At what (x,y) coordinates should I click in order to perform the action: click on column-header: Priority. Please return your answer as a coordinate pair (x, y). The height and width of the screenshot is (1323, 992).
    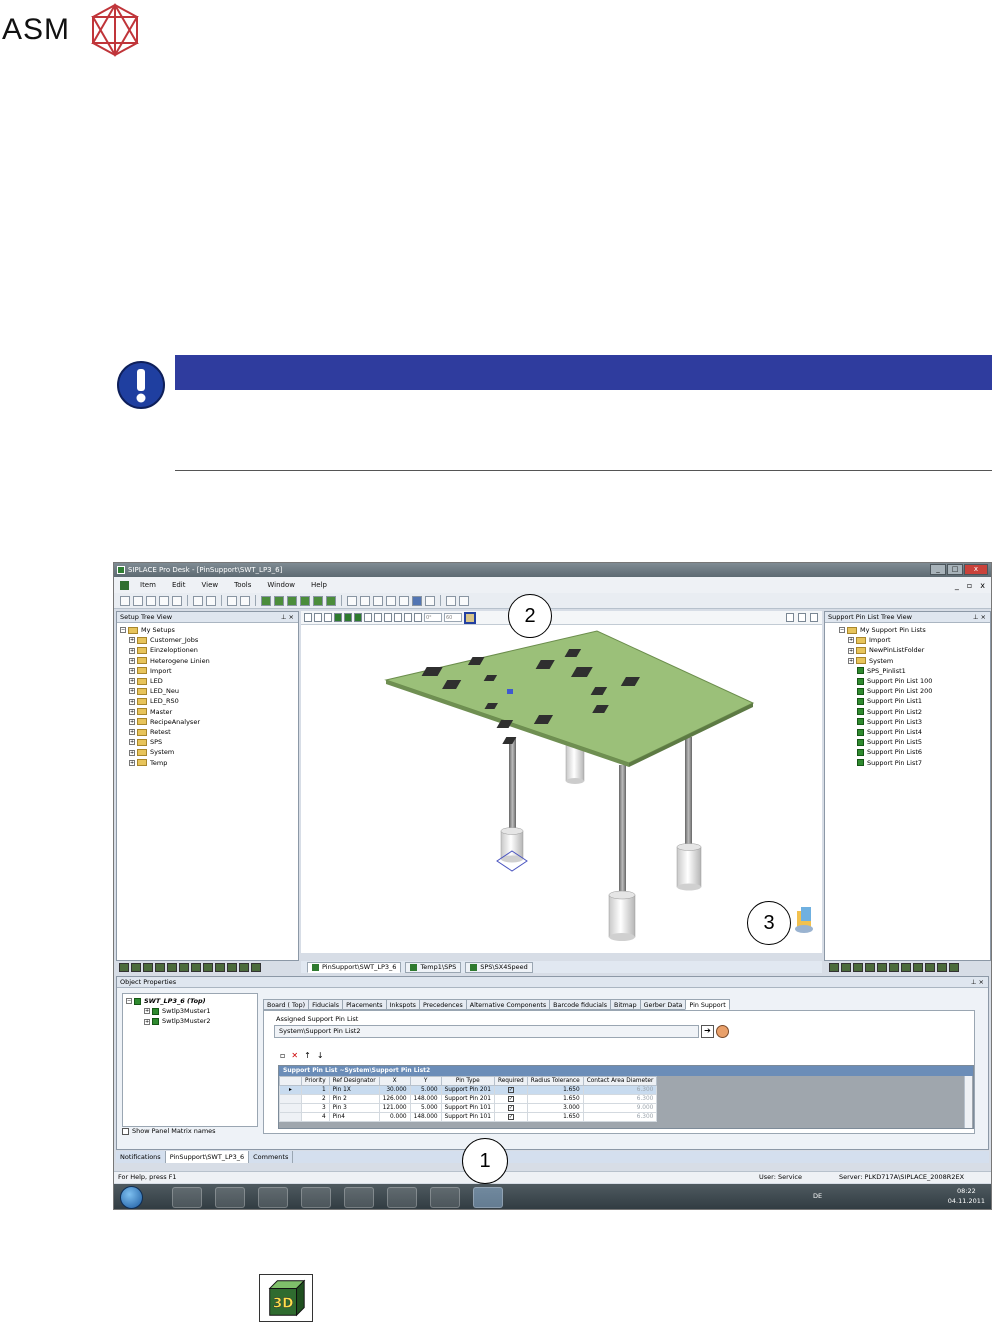
    Looking at the image, I should click on (315, 1081).